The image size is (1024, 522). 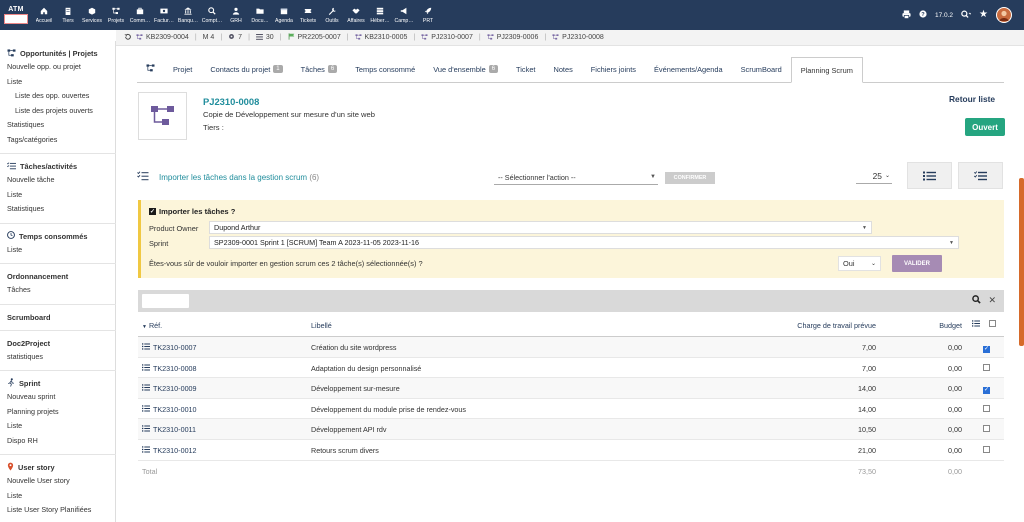 I want to click on sidebar-section-title: Doc2Project, so click(x=61, y=343).